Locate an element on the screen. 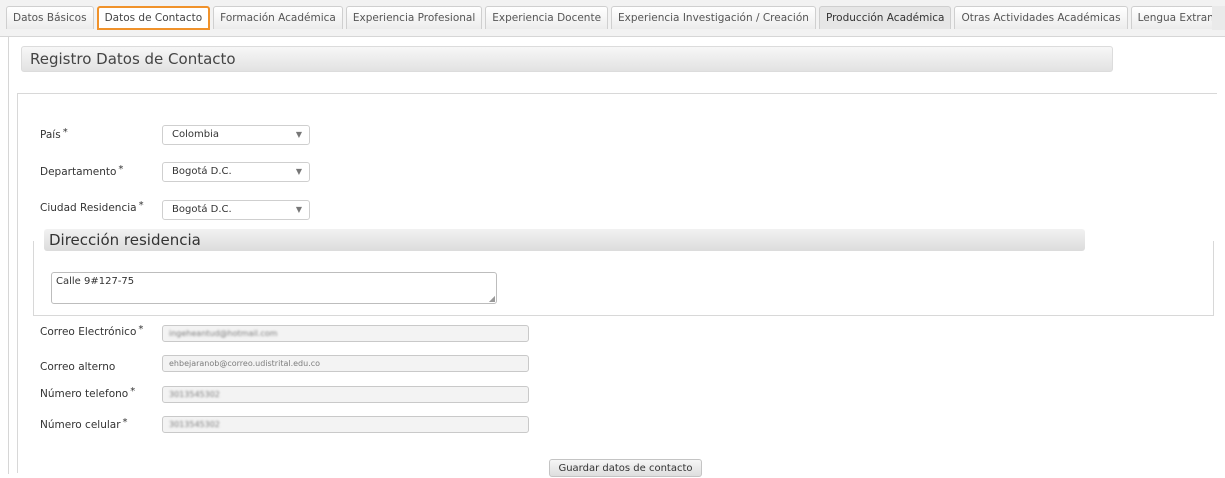 This screenshot has height=478, width=1225. tab-datos-contacto: Datos de Contacto is located at coordinates (153, 18).